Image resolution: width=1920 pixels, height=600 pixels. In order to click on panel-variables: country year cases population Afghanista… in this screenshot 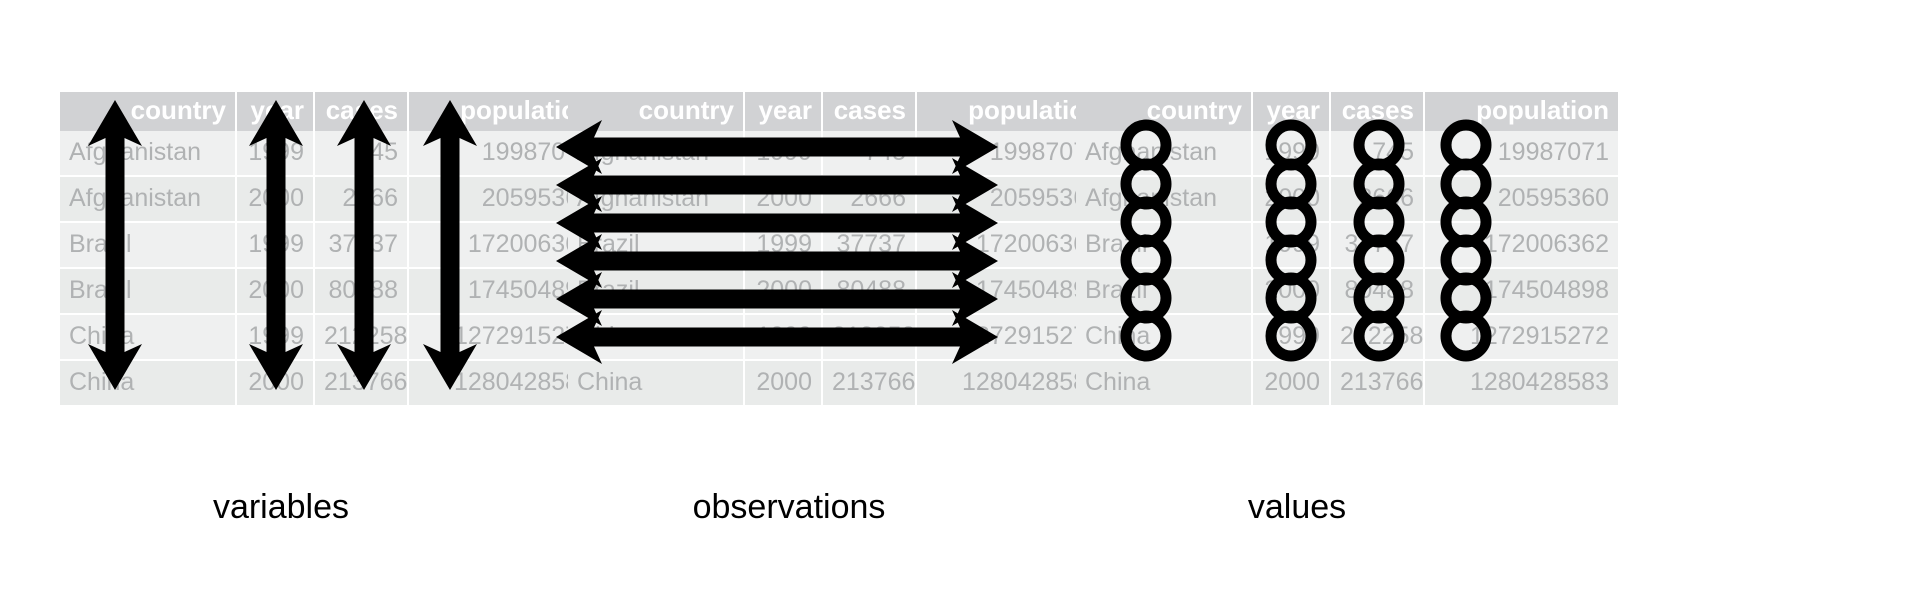, I will do `click(331, 248)`.